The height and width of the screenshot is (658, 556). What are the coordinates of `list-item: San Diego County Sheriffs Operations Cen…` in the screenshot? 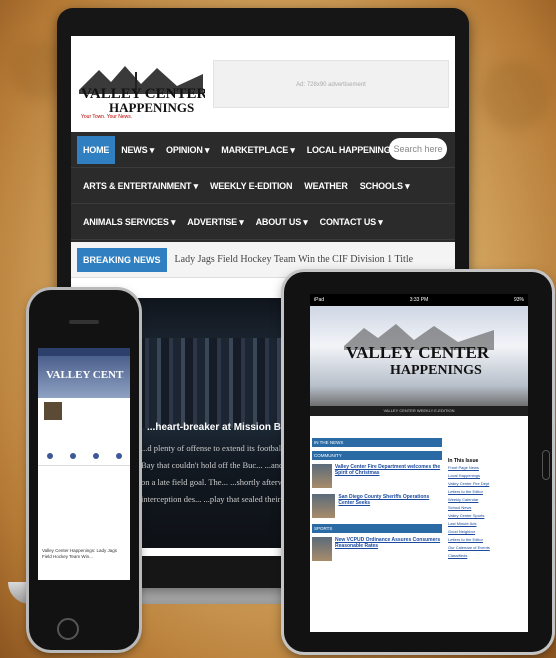 It's located at (377, 506).